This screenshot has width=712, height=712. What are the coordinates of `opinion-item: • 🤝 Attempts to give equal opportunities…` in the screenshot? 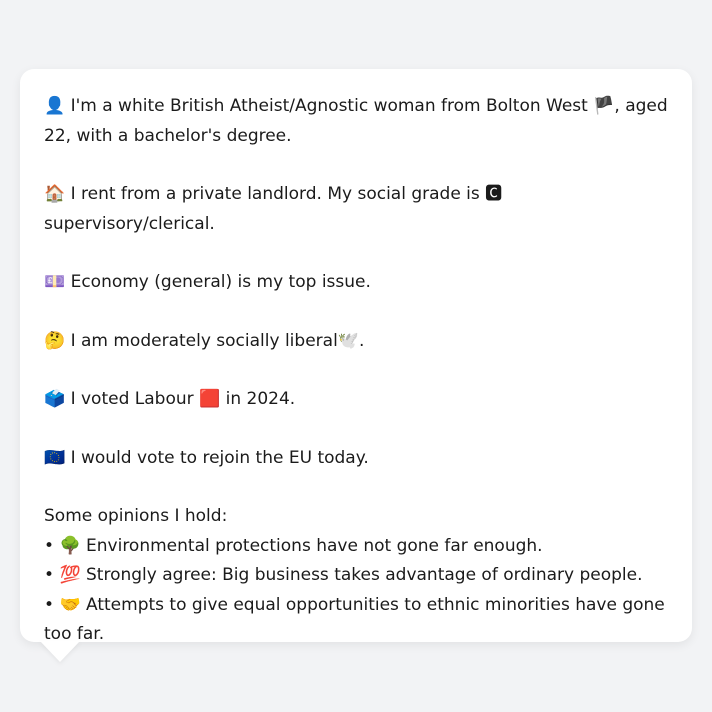 It's located at (356, 620).